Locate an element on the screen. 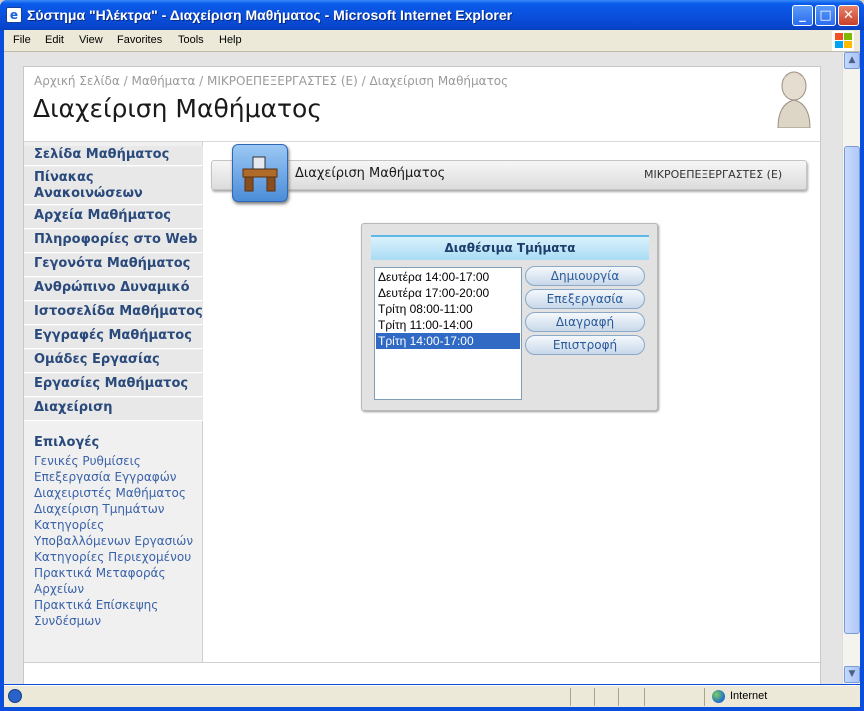 The image size is (864, 711). page-title: Διαχείριση Μαθήματος is located at coordinates (178, 108).